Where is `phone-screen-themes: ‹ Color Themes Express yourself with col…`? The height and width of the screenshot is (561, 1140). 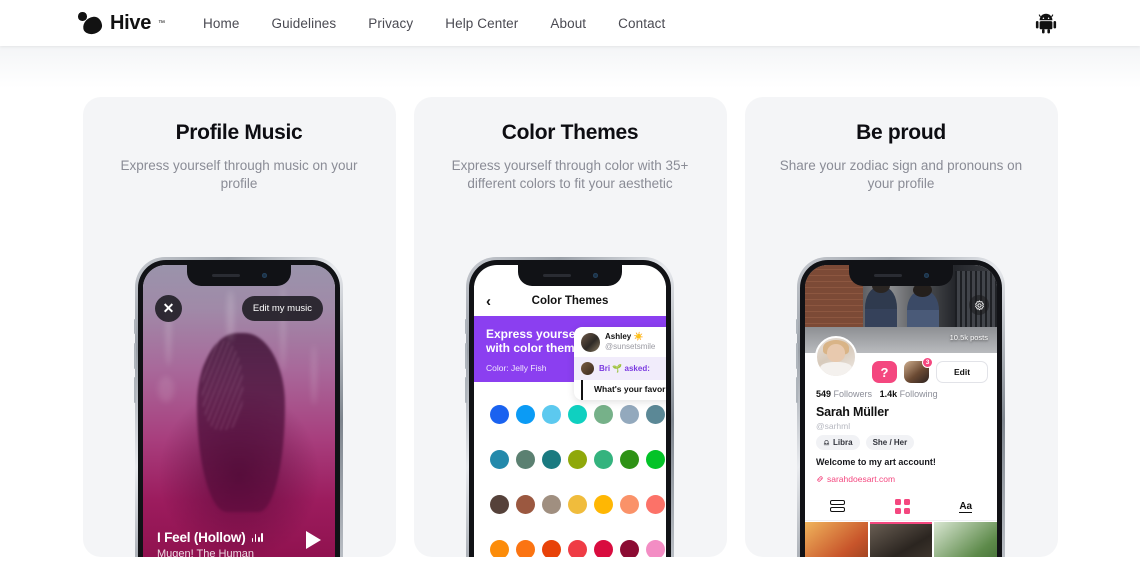 phone-screen-themes: ‹ Color Themes Express yourself with col… is located at coordinates (570, 411).